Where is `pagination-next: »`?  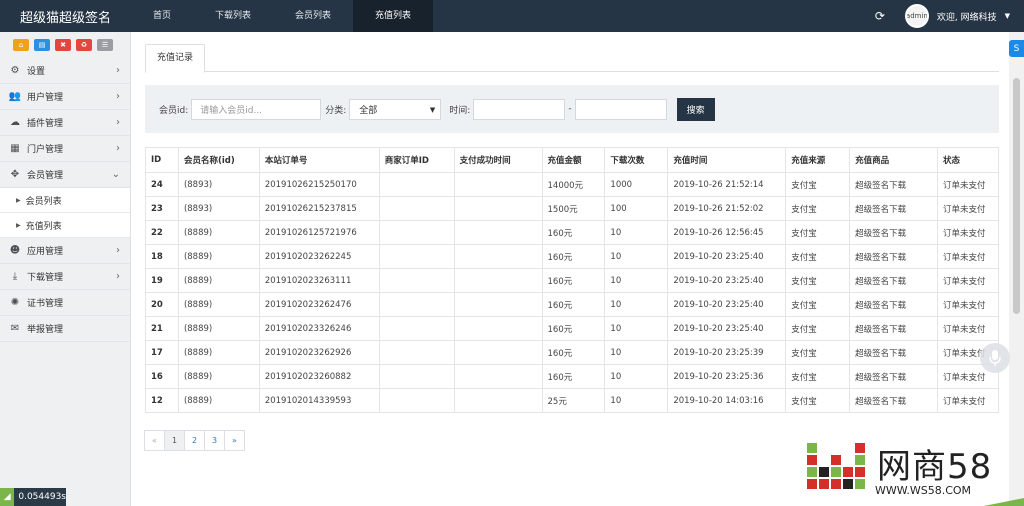
pagination-next: » is located at coordinates (234, 440).